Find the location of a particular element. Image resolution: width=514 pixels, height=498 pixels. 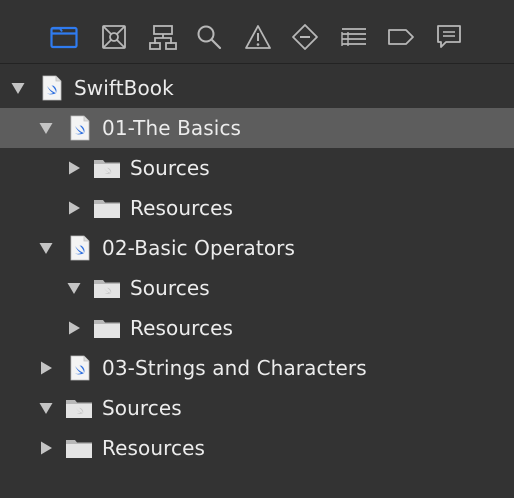

debug-navigator-button is located at coordinates (354, 37).